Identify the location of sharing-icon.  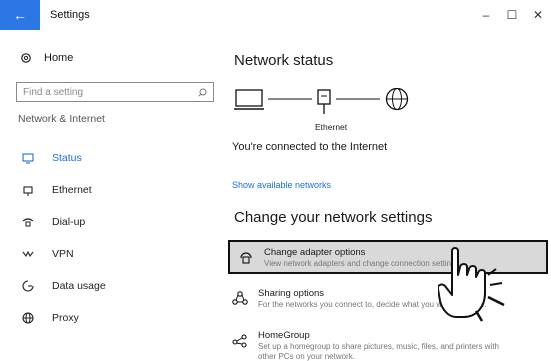
(240, 298).